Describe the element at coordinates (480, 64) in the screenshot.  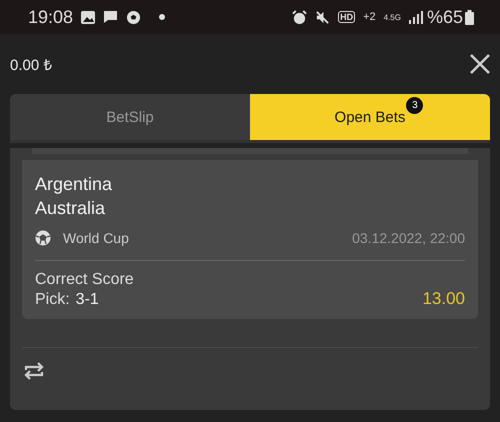
I see `close-button` at that location.